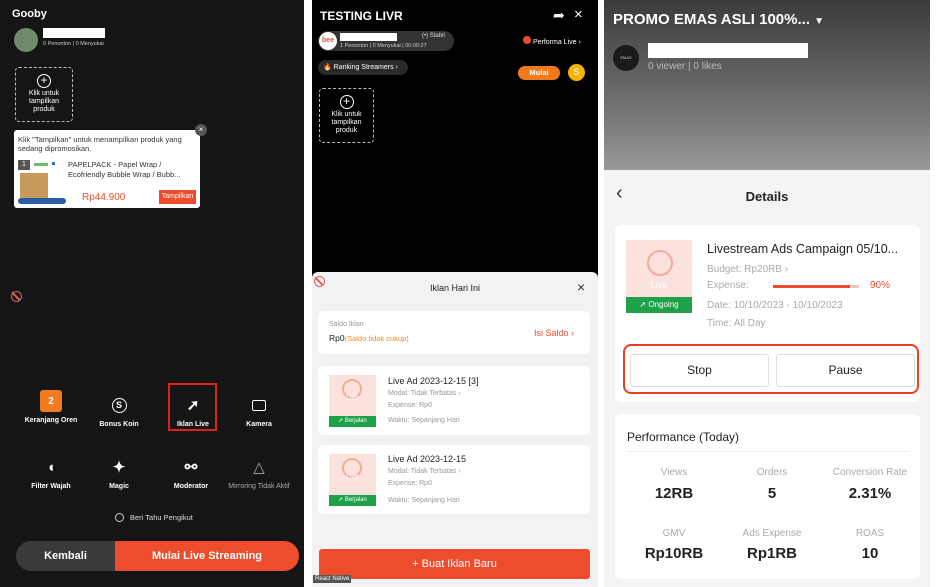 The width and height of the screenshot is (951, 587). I want to click on balance-label: Saldo Iklan, so click(346, 324).